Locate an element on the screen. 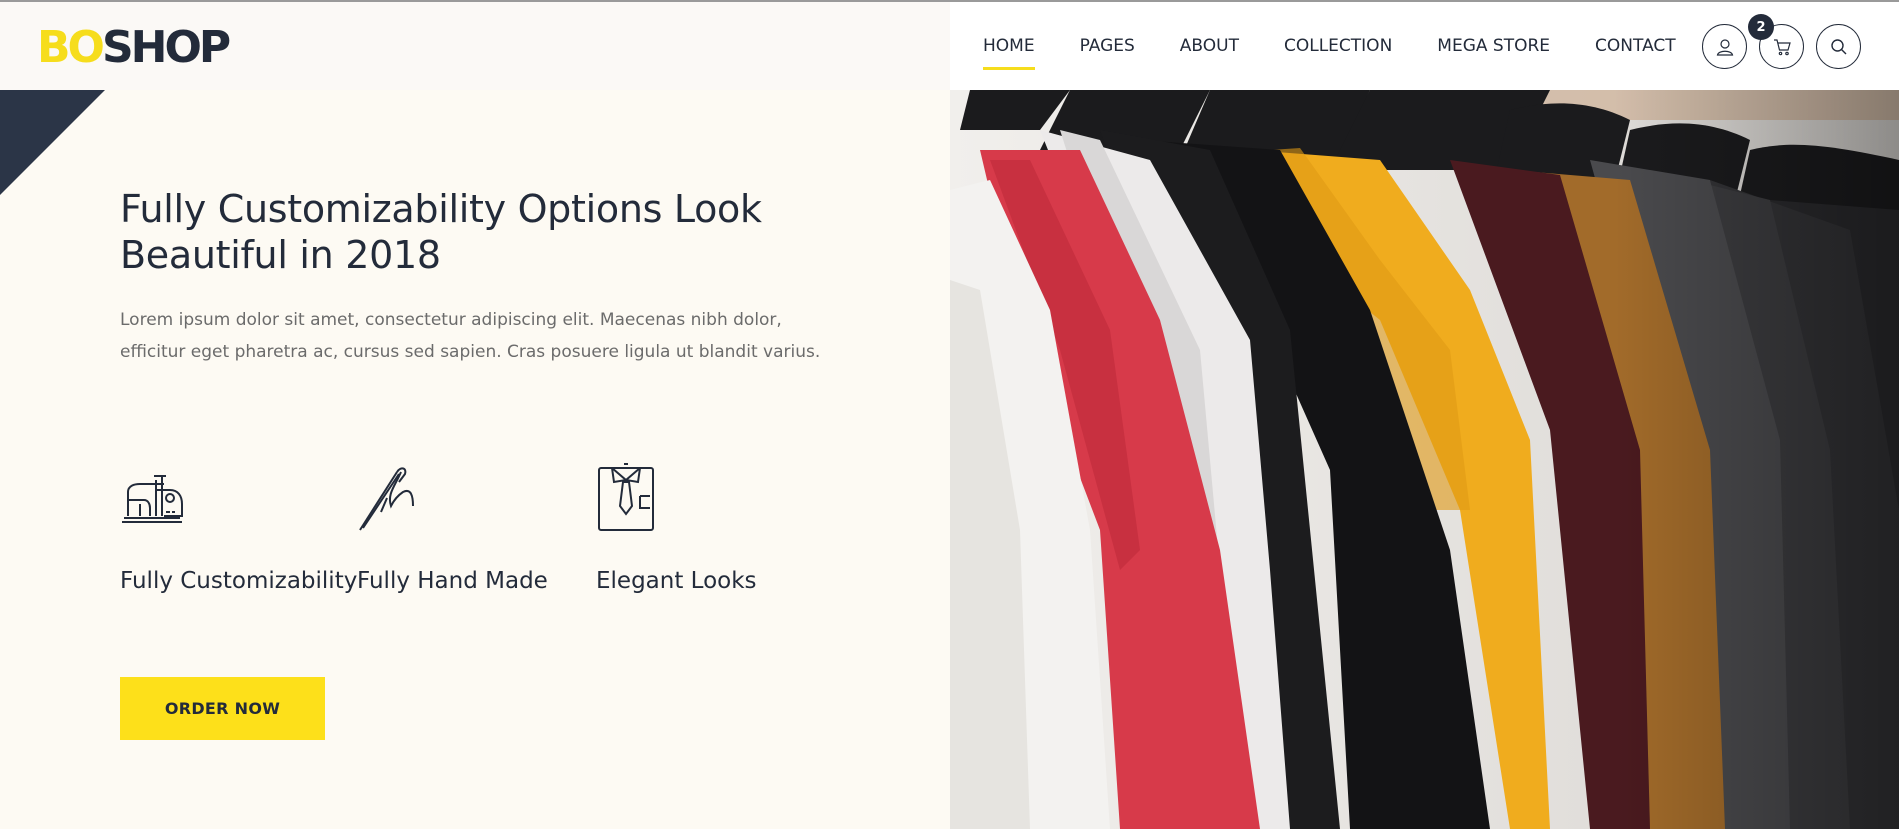 This screenshot has height=829, width=1899. shirt-tie-icon is located at coordinates (626, 497).